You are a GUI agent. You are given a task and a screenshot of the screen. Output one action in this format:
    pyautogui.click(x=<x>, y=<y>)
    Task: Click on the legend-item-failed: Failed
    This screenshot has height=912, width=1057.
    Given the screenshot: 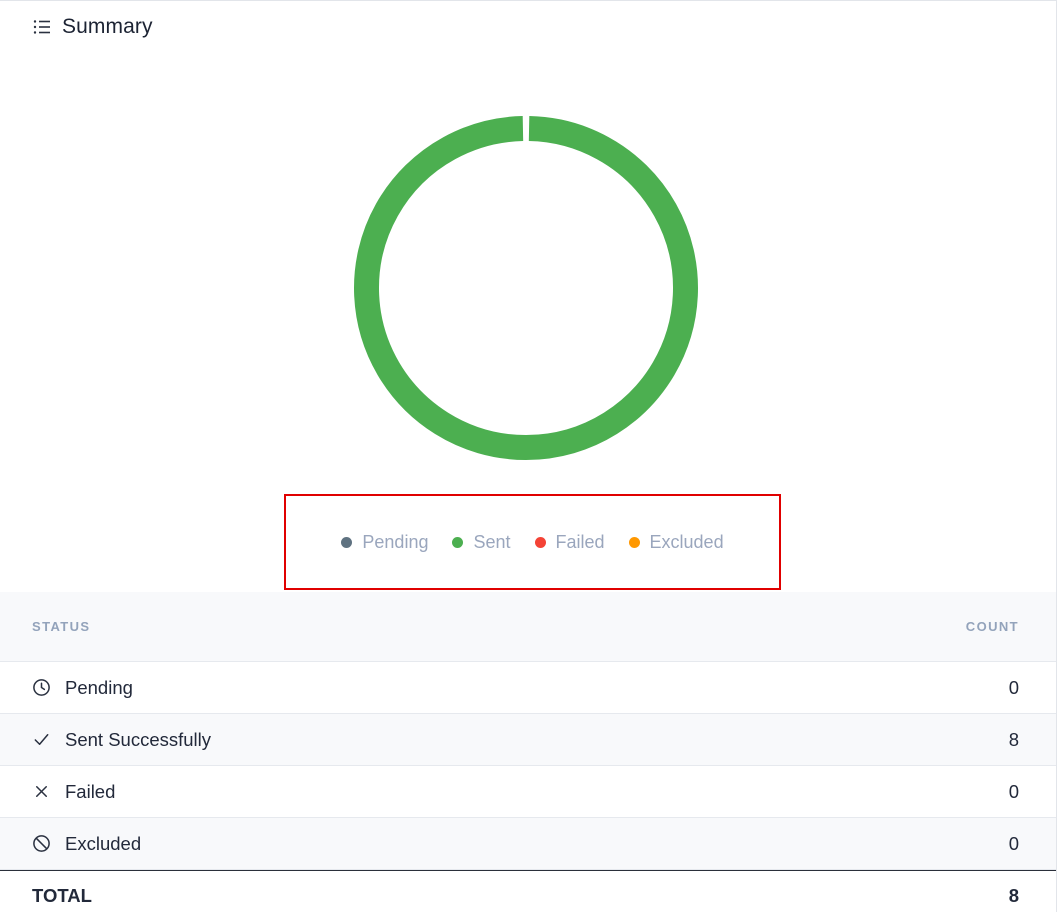 What is the action you would take?
    pyautogui.click(x=569, y=542)
    